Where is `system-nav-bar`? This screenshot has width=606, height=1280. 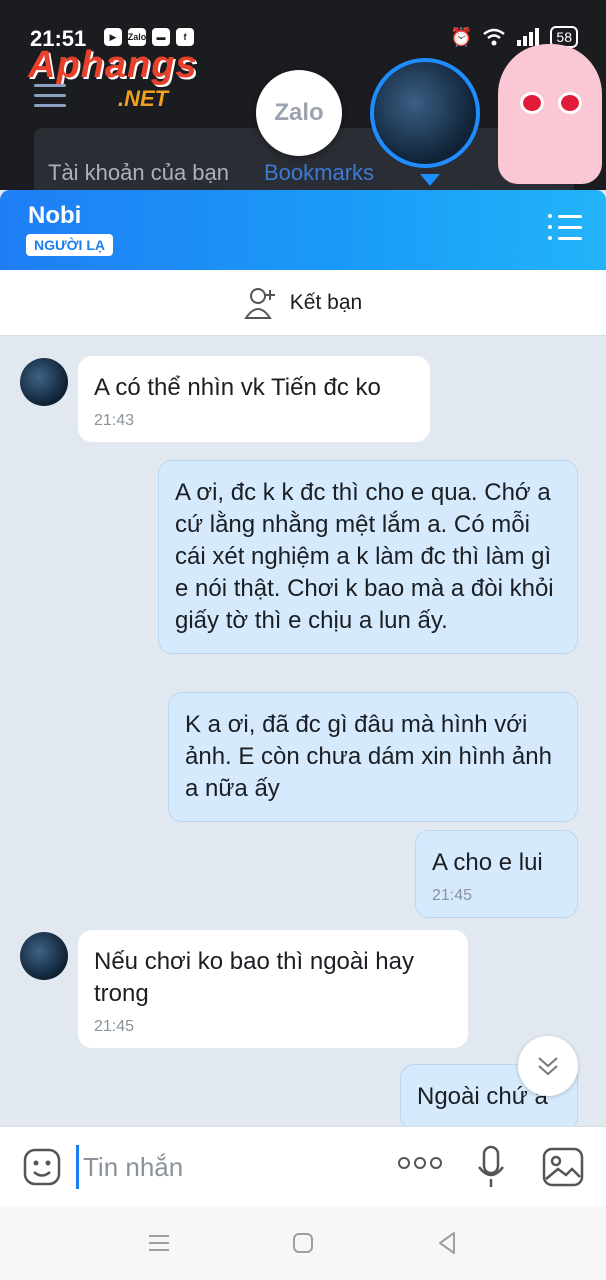 system-nav-bar is located at coordinates (303, 1243).